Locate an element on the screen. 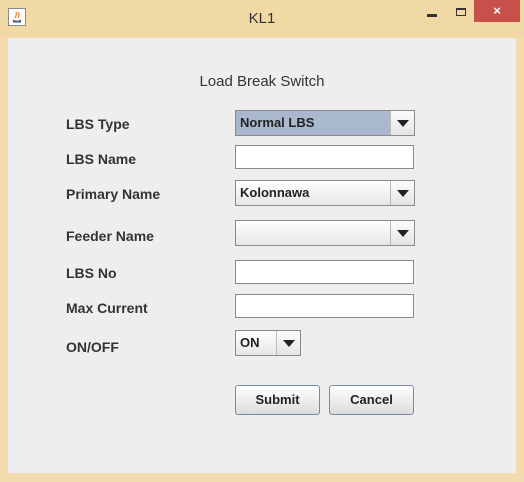 The width and height of the screenshot is (524, 482). maximize-button is located at coordinates (462, 13).